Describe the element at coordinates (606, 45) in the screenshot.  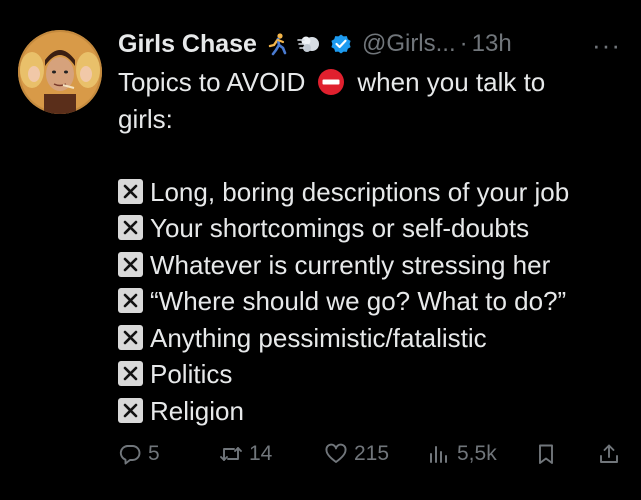
I see `more-options-icon: ···` at that location.